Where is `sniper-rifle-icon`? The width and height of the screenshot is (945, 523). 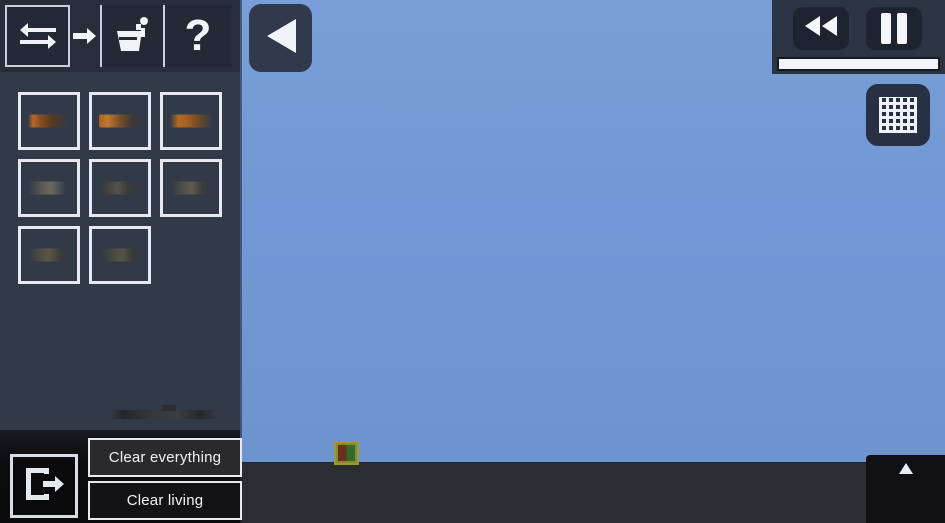
sniper-rifle-icon is located at coordinates (49, 255).